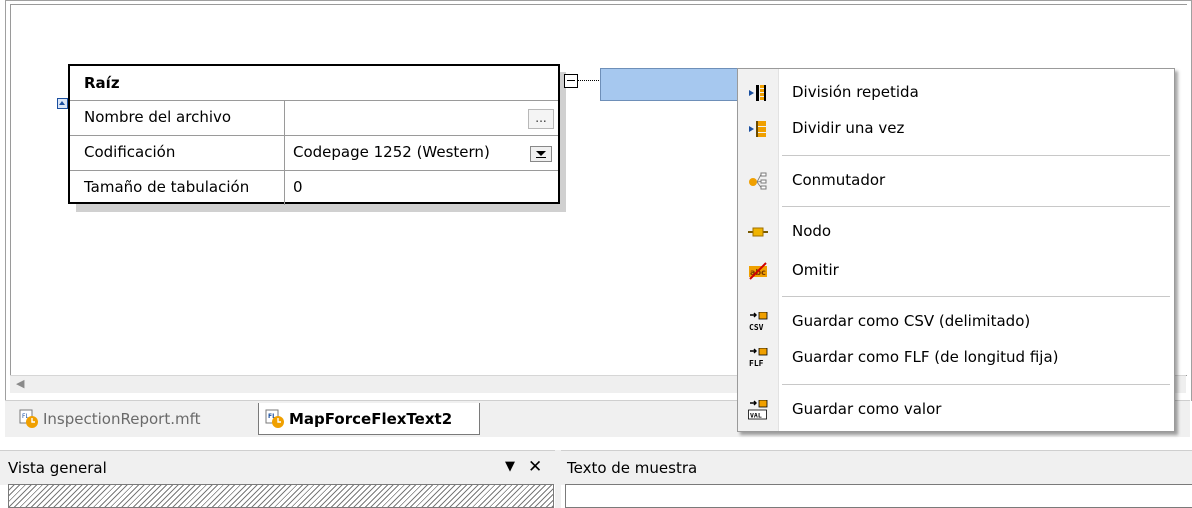 The width and height of the screenshot is (1192, 508). I want to click on tab-inspection-report: FL InspectionReport.mft, so click(133, 419).